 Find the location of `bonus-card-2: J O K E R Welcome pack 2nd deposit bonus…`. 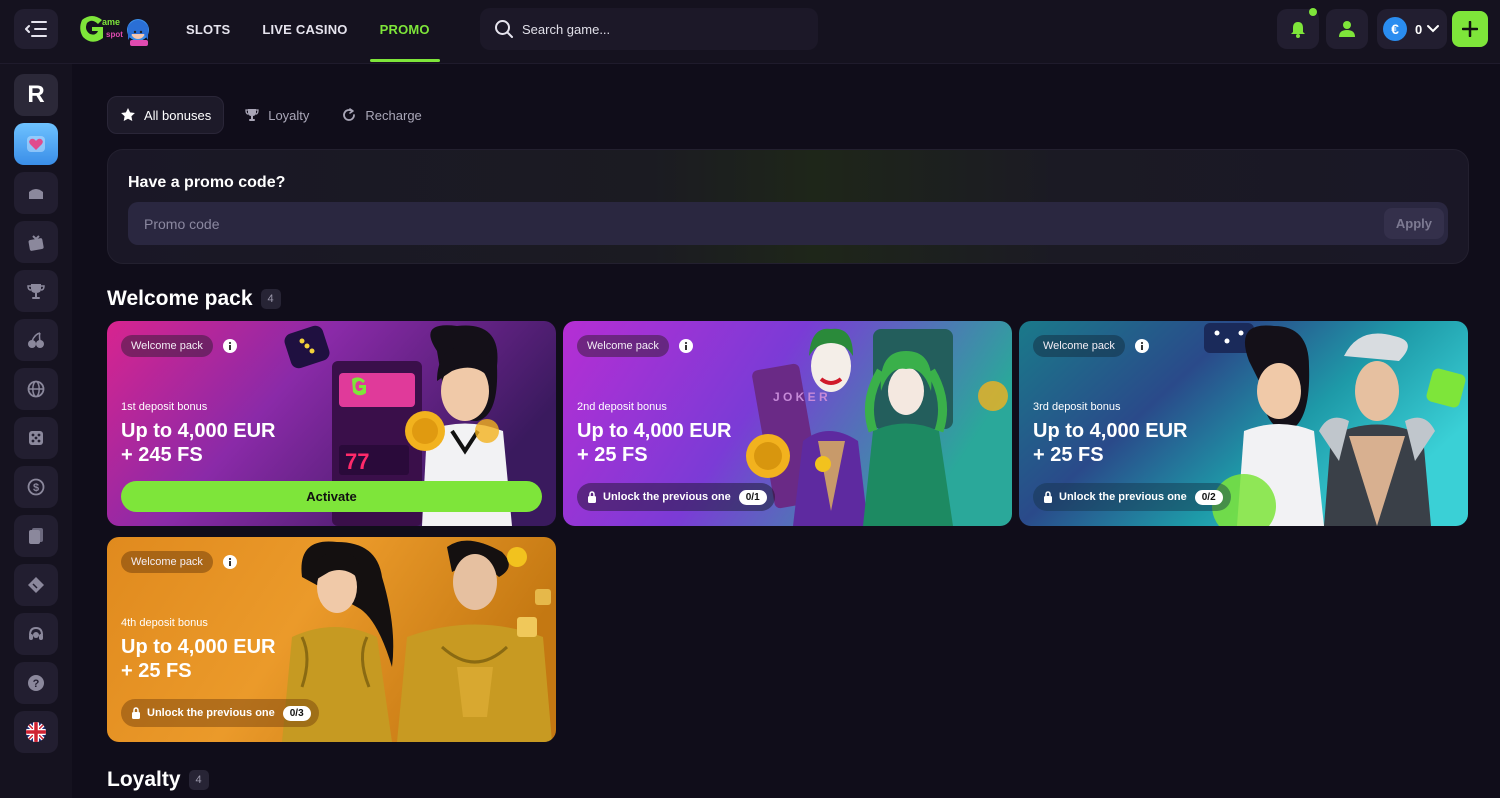

bonus-card-2: J O K E R Welcome pack 2nd deposit bonus… is located at coordinates (787, 423).